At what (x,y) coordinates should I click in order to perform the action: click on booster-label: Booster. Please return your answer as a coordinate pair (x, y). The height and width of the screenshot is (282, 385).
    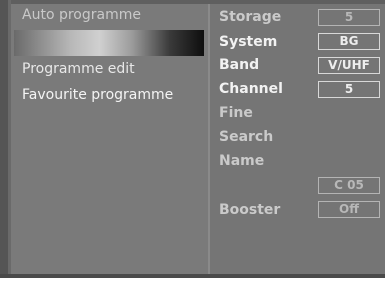
    Looking at the image, I should click on (250, 210).